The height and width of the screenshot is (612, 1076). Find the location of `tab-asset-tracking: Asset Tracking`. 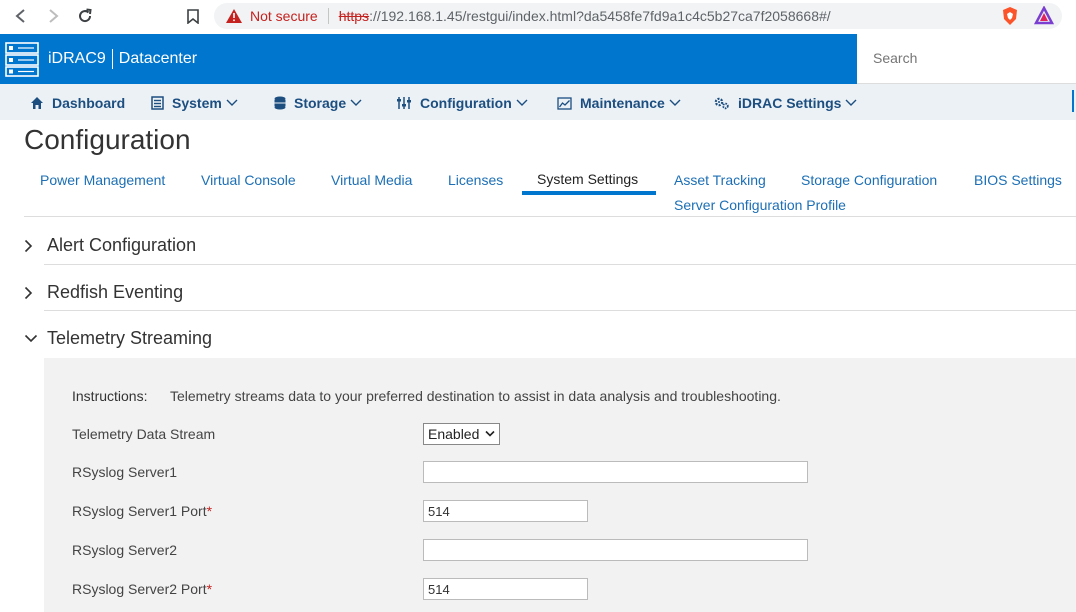

tab-asset-tracking: Asset Tracking is located at coordinates (720, 180).